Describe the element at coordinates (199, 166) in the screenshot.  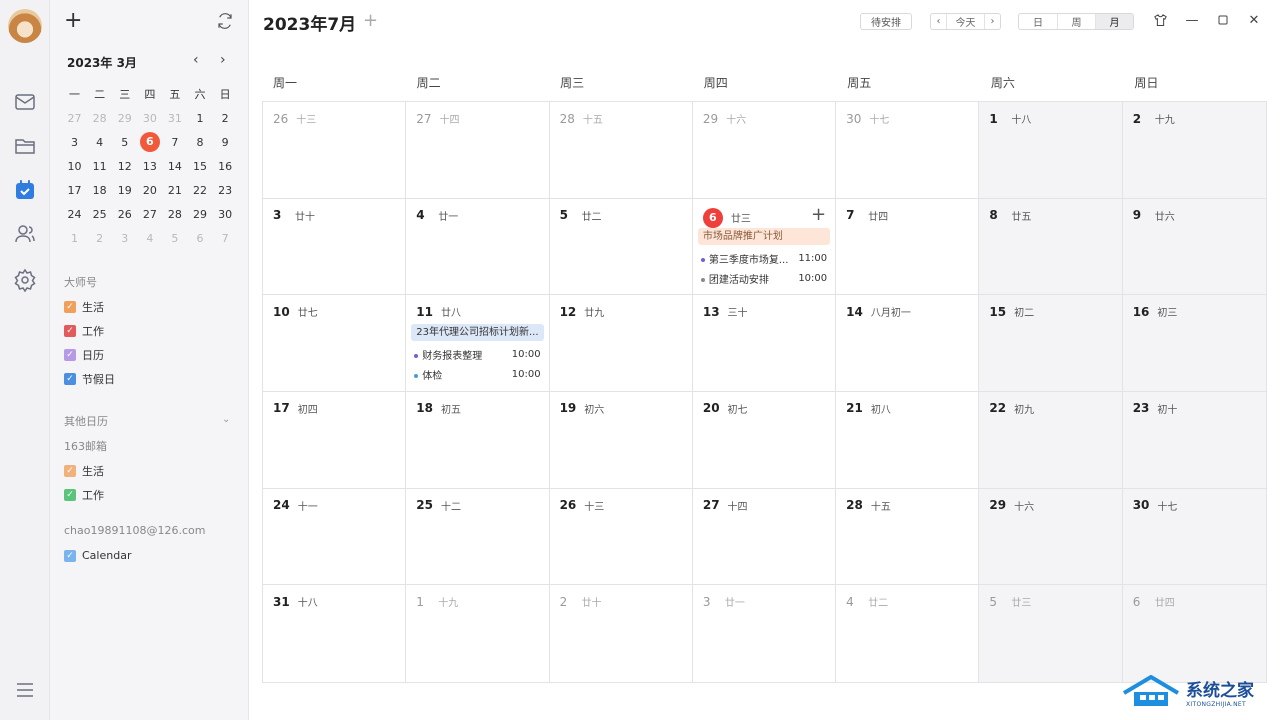
I see `mini-day: 15` at that location.